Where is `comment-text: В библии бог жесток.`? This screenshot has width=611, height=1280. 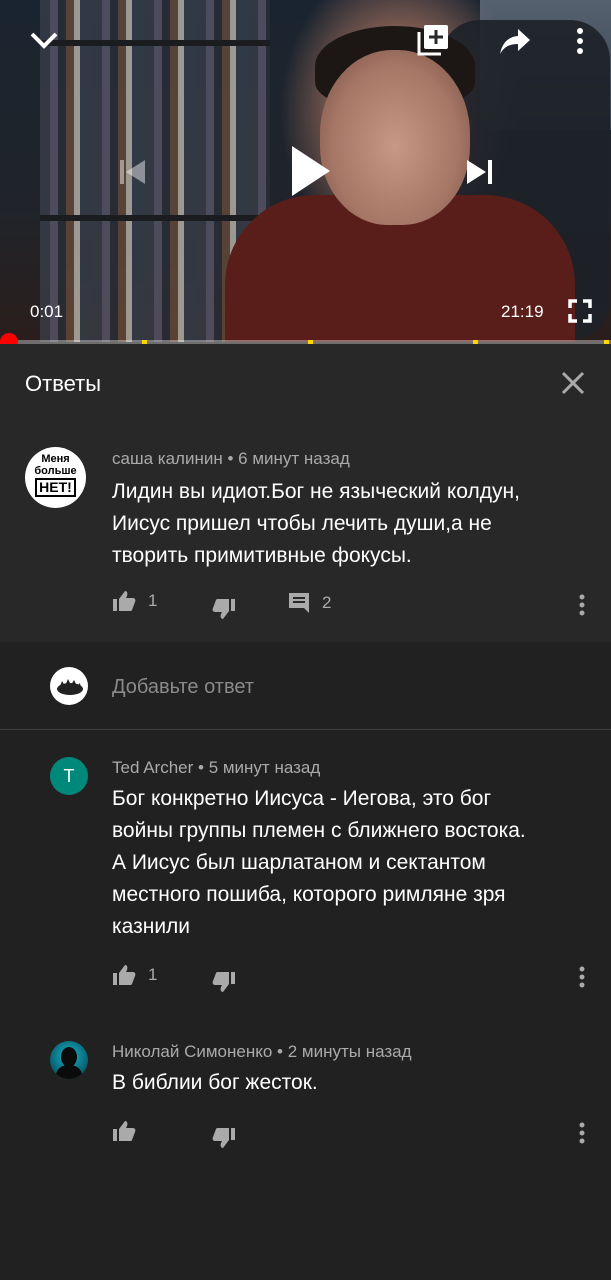 comment-text: В библии бог жесток. is located at coordinates (215, 1083).